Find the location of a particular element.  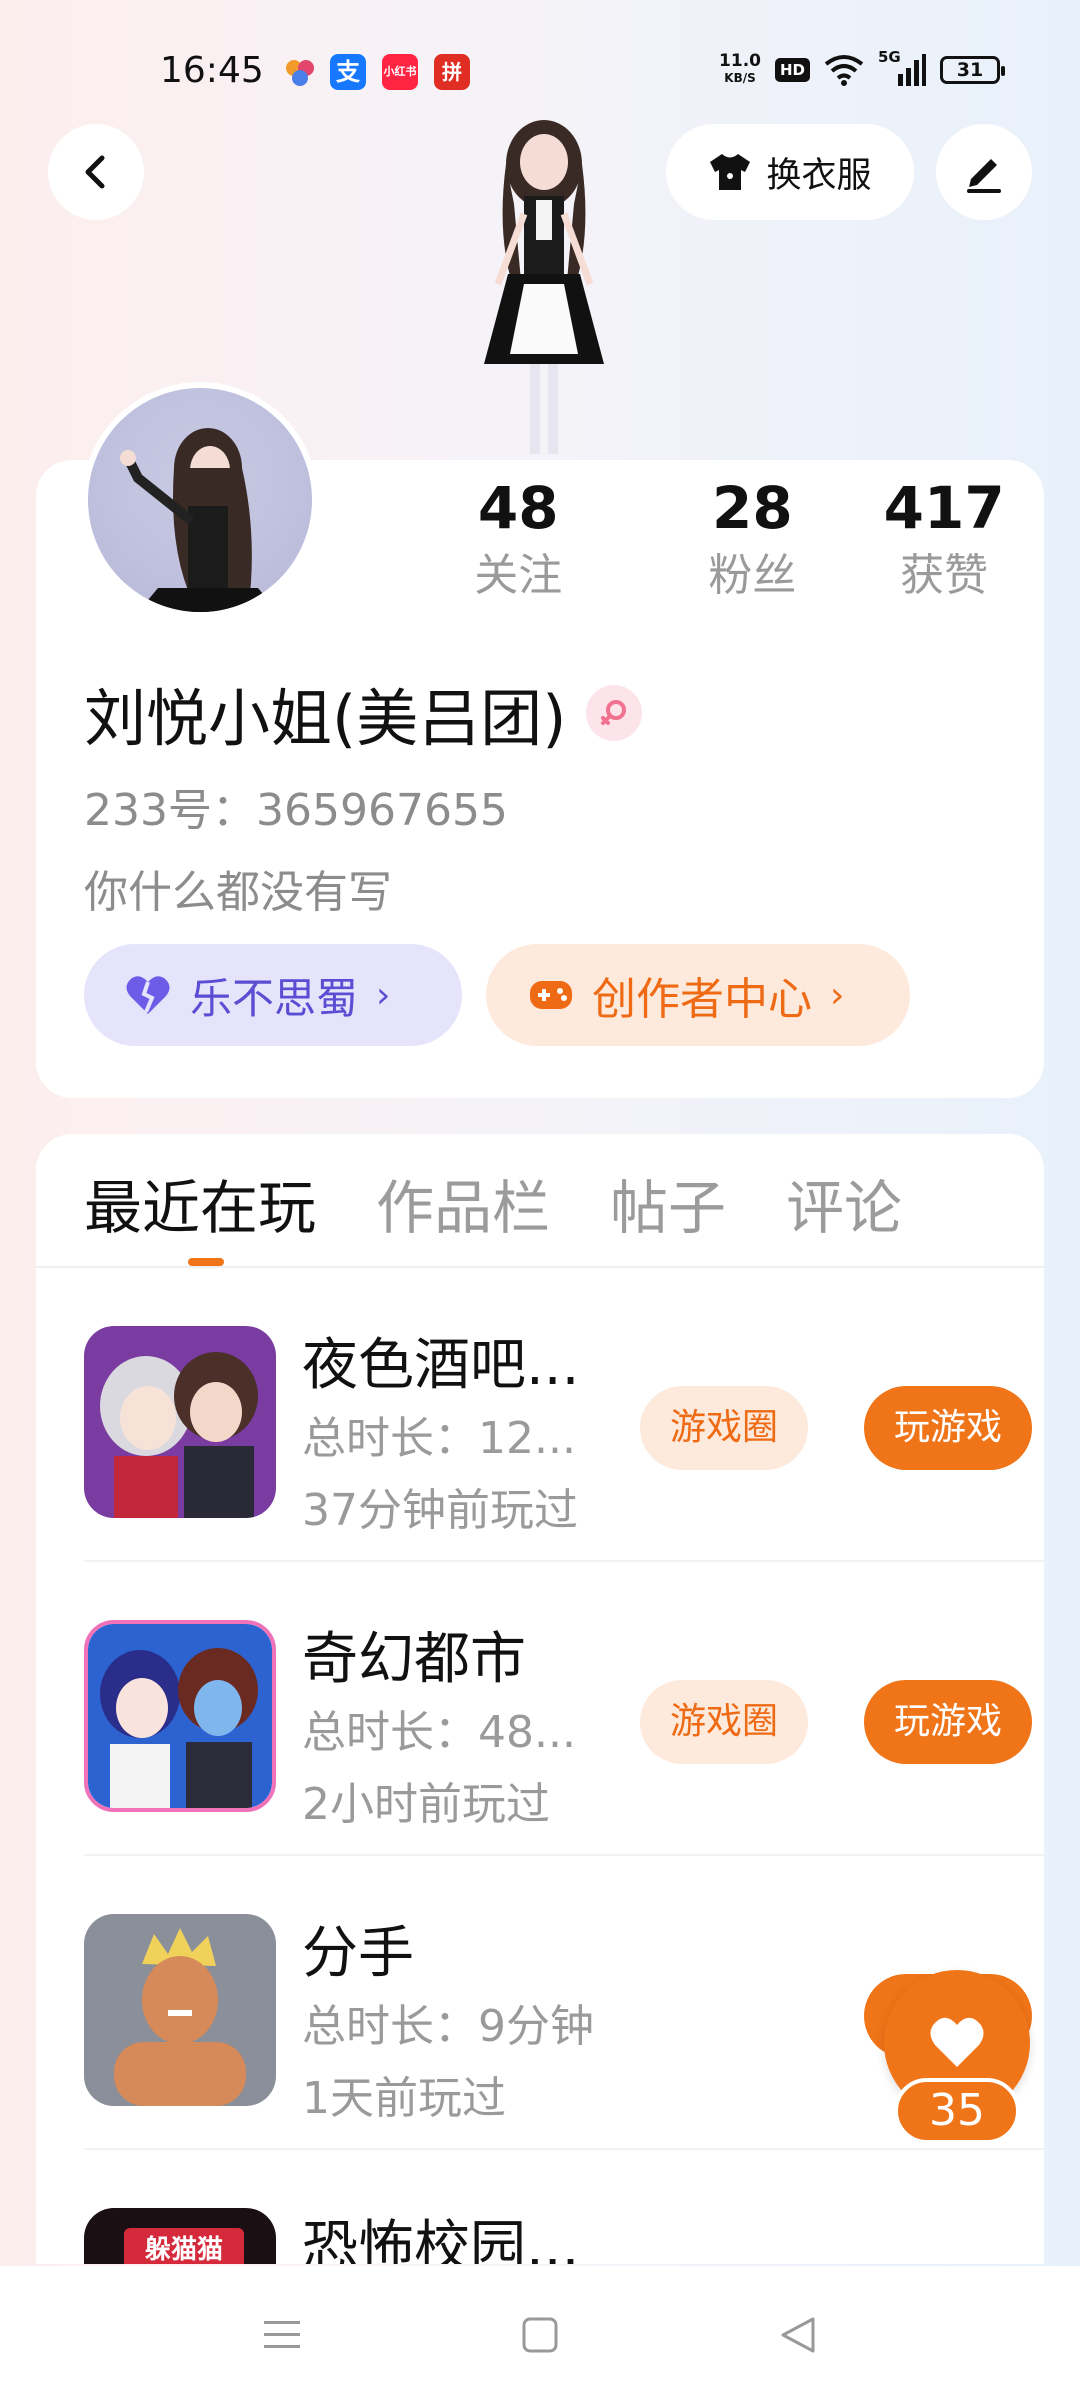

group-tag-button: 乐不思蜀 › is located at coordinates (273, 995).